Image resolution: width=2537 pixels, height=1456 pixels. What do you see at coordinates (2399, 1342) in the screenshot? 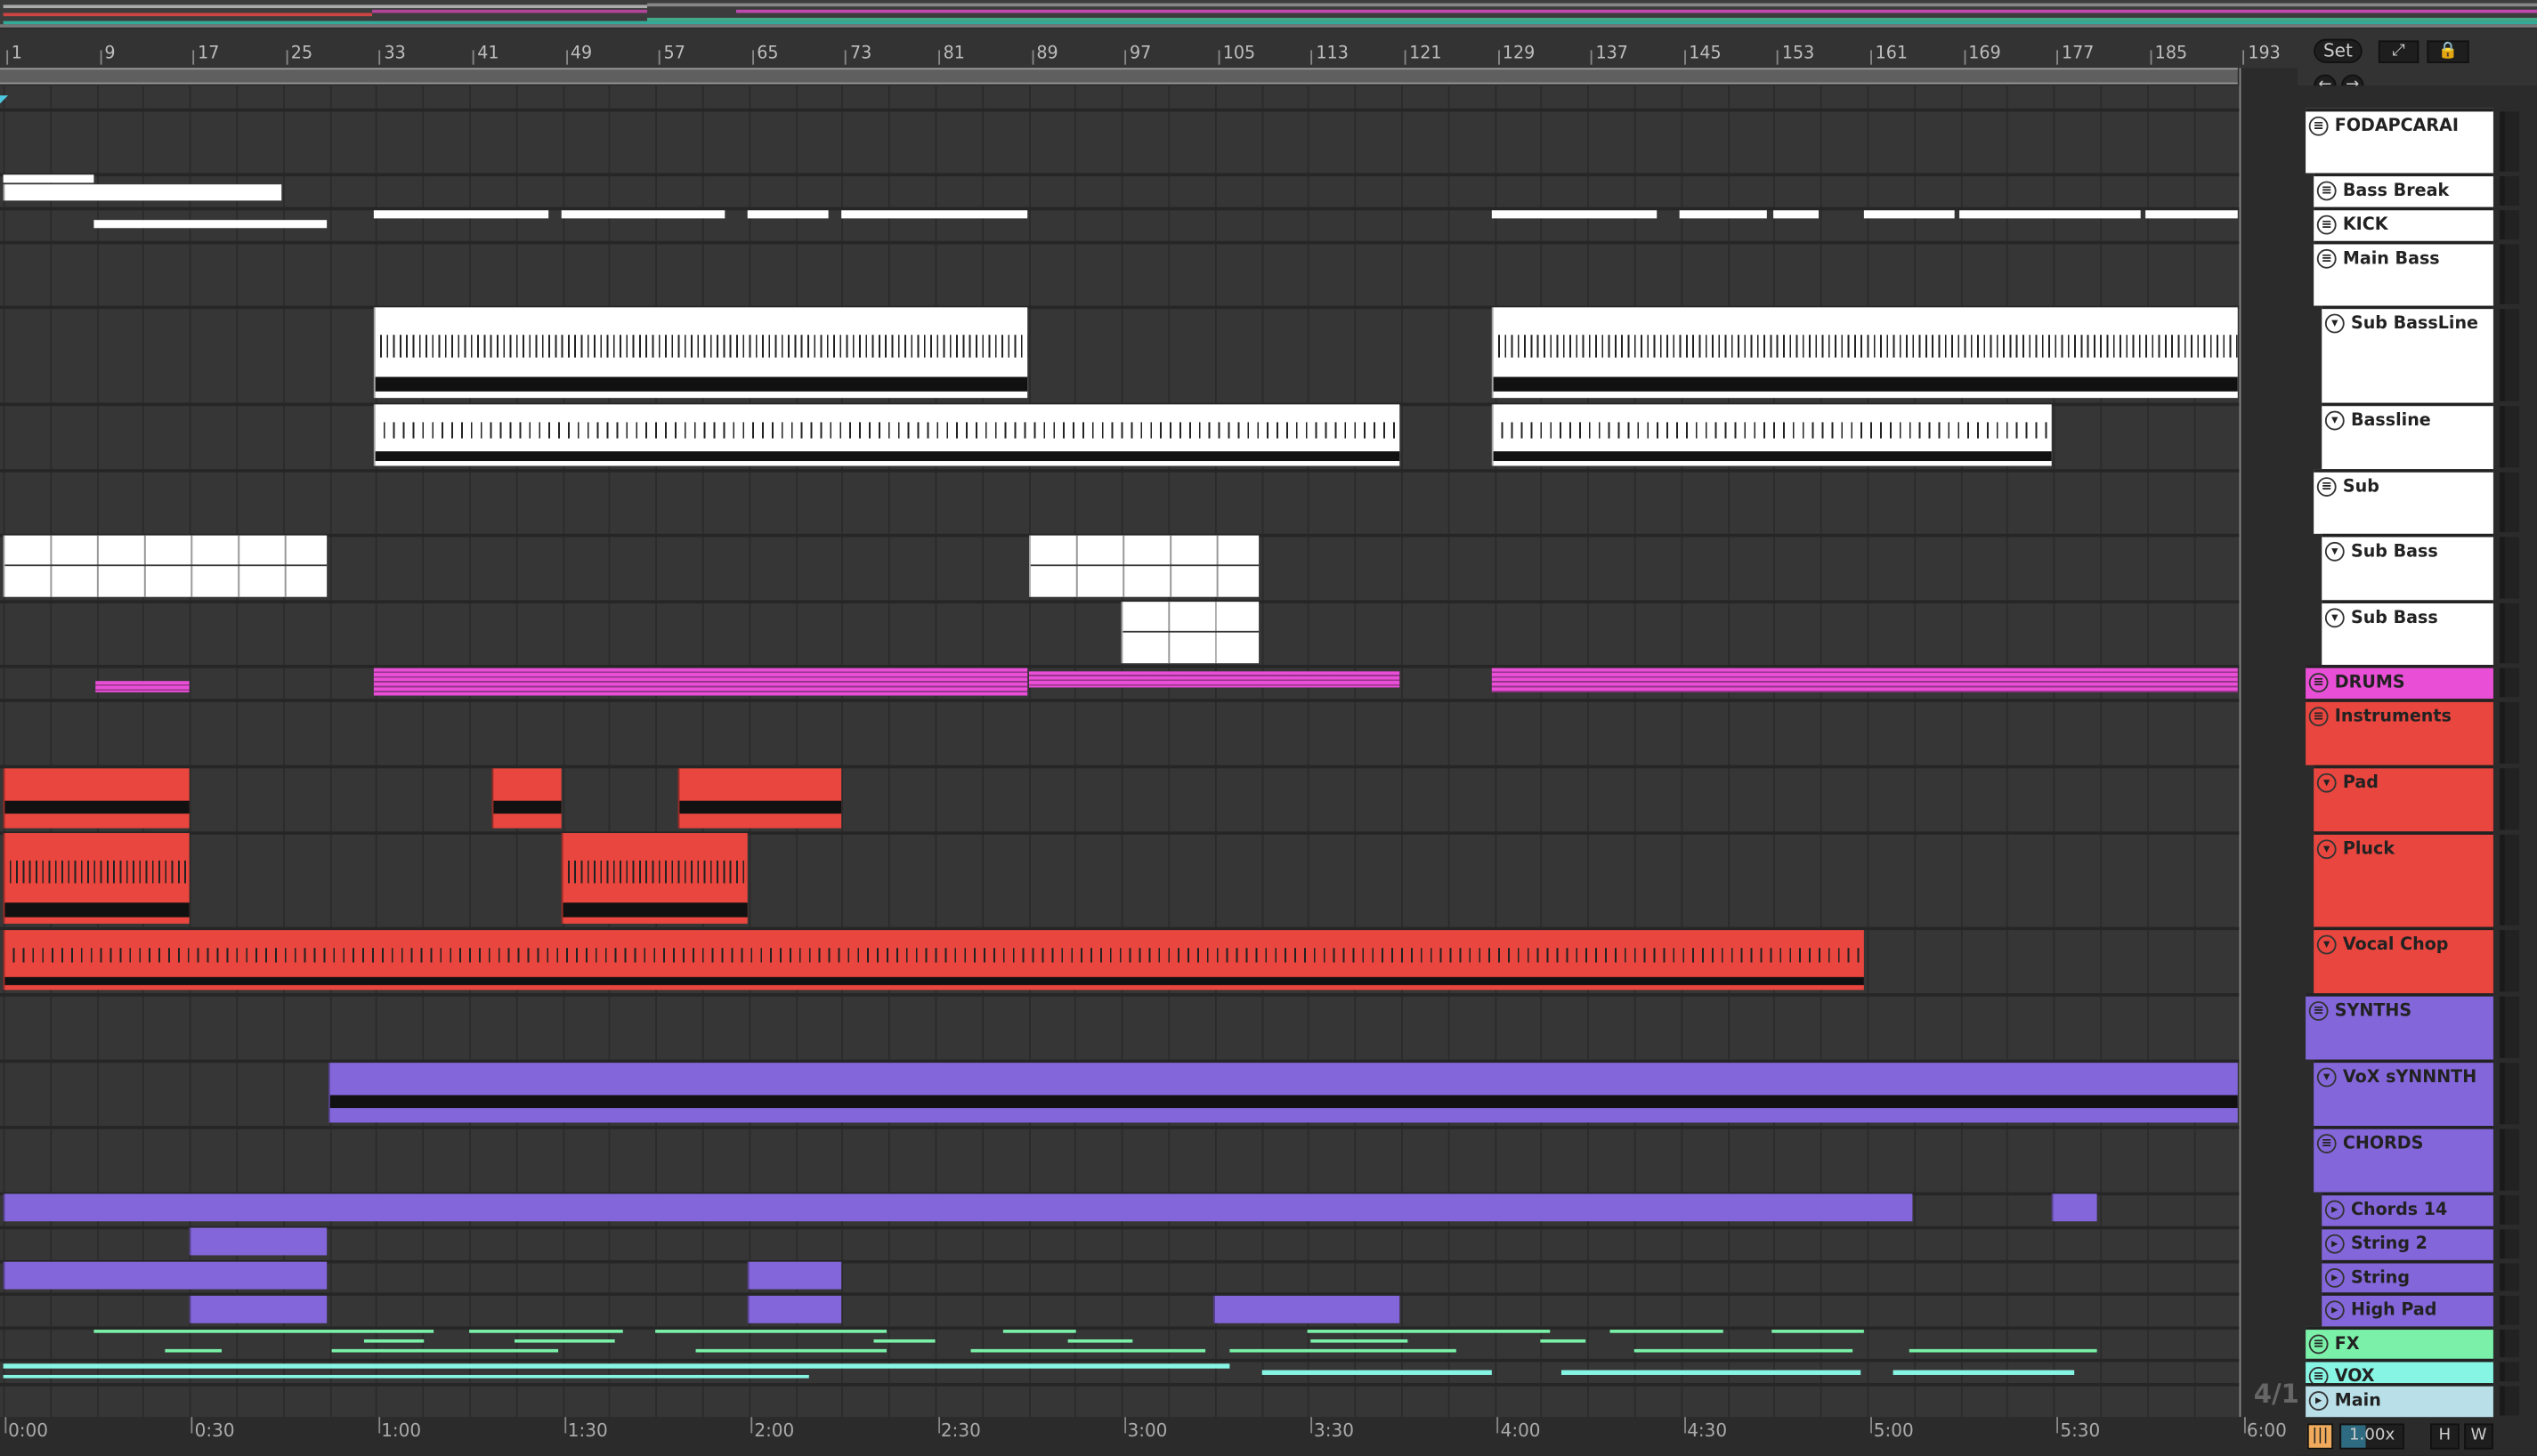
I see `track-header: ≡ FX` at bounding box center [2399, 1342].